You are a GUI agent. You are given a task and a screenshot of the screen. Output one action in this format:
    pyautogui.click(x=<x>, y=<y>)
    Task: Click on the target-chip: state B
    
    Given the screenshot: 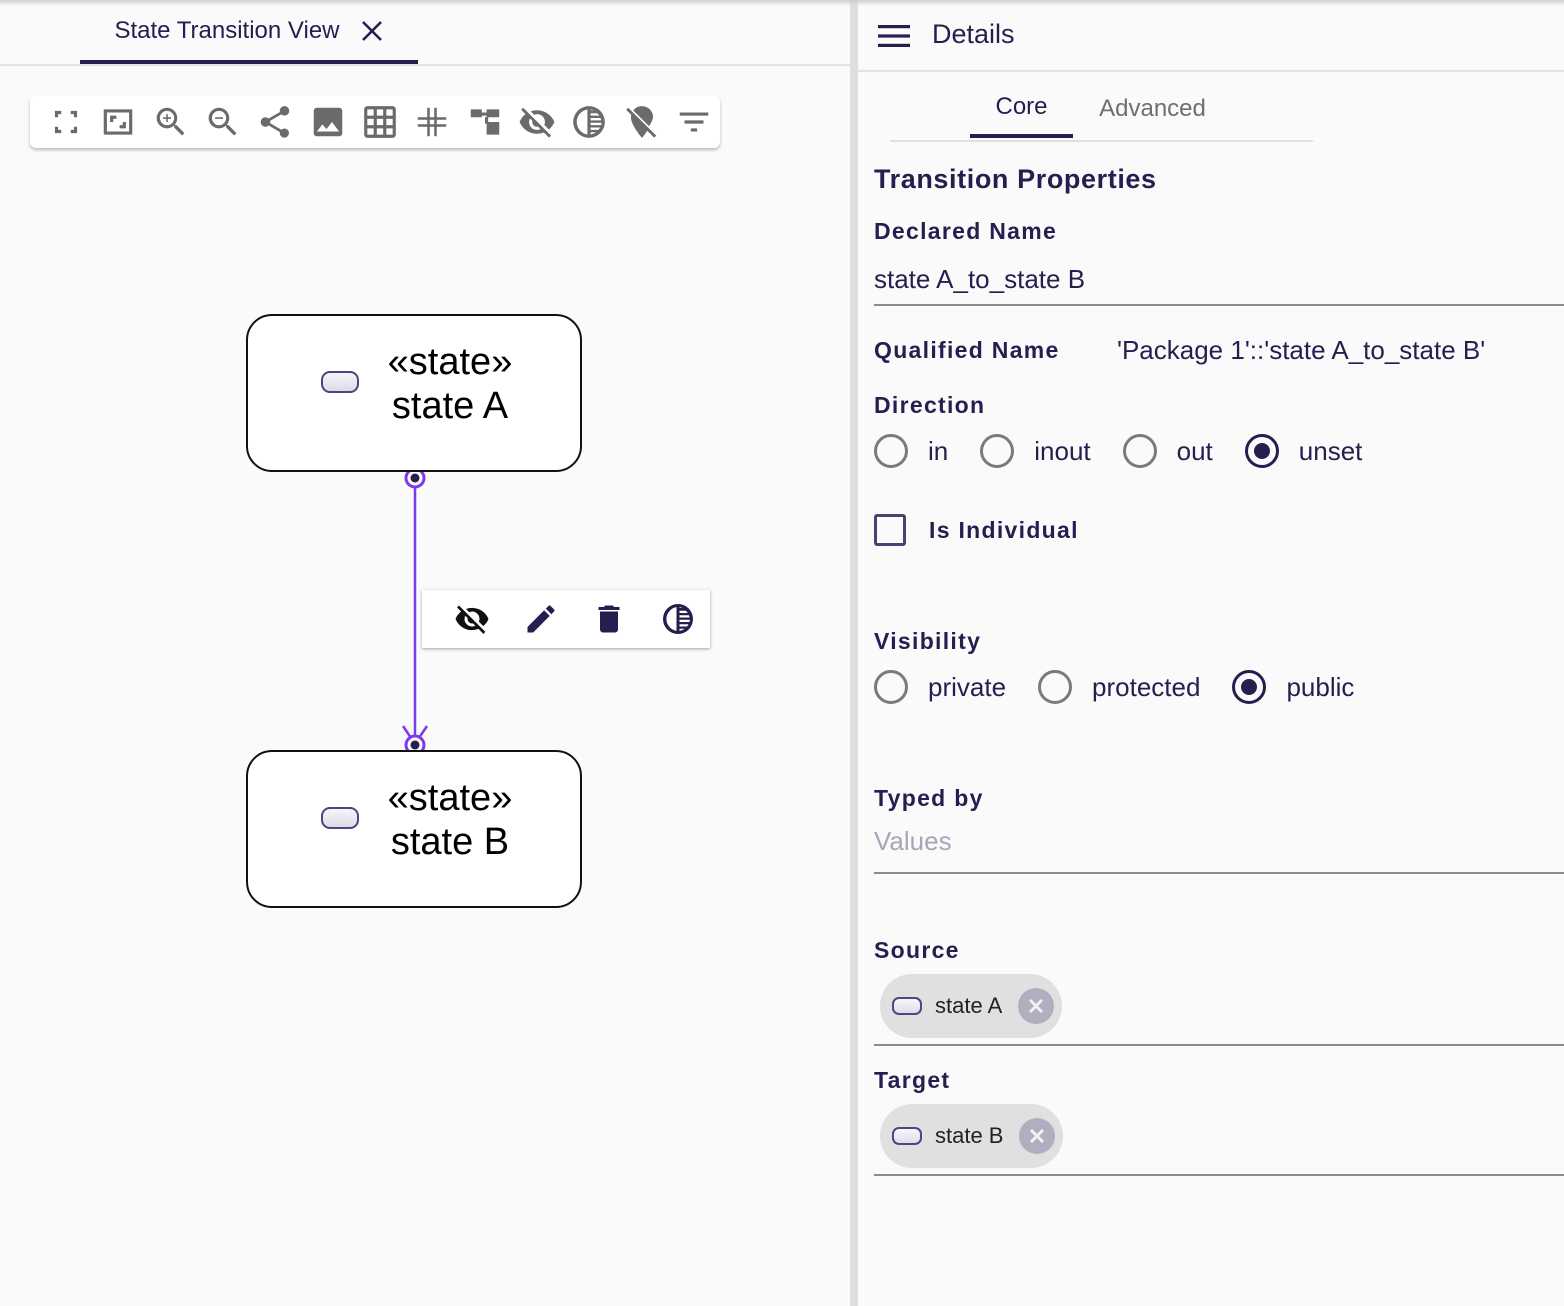 What is the action you would take?
    pyautogui.click(x=972, y=1136)
    